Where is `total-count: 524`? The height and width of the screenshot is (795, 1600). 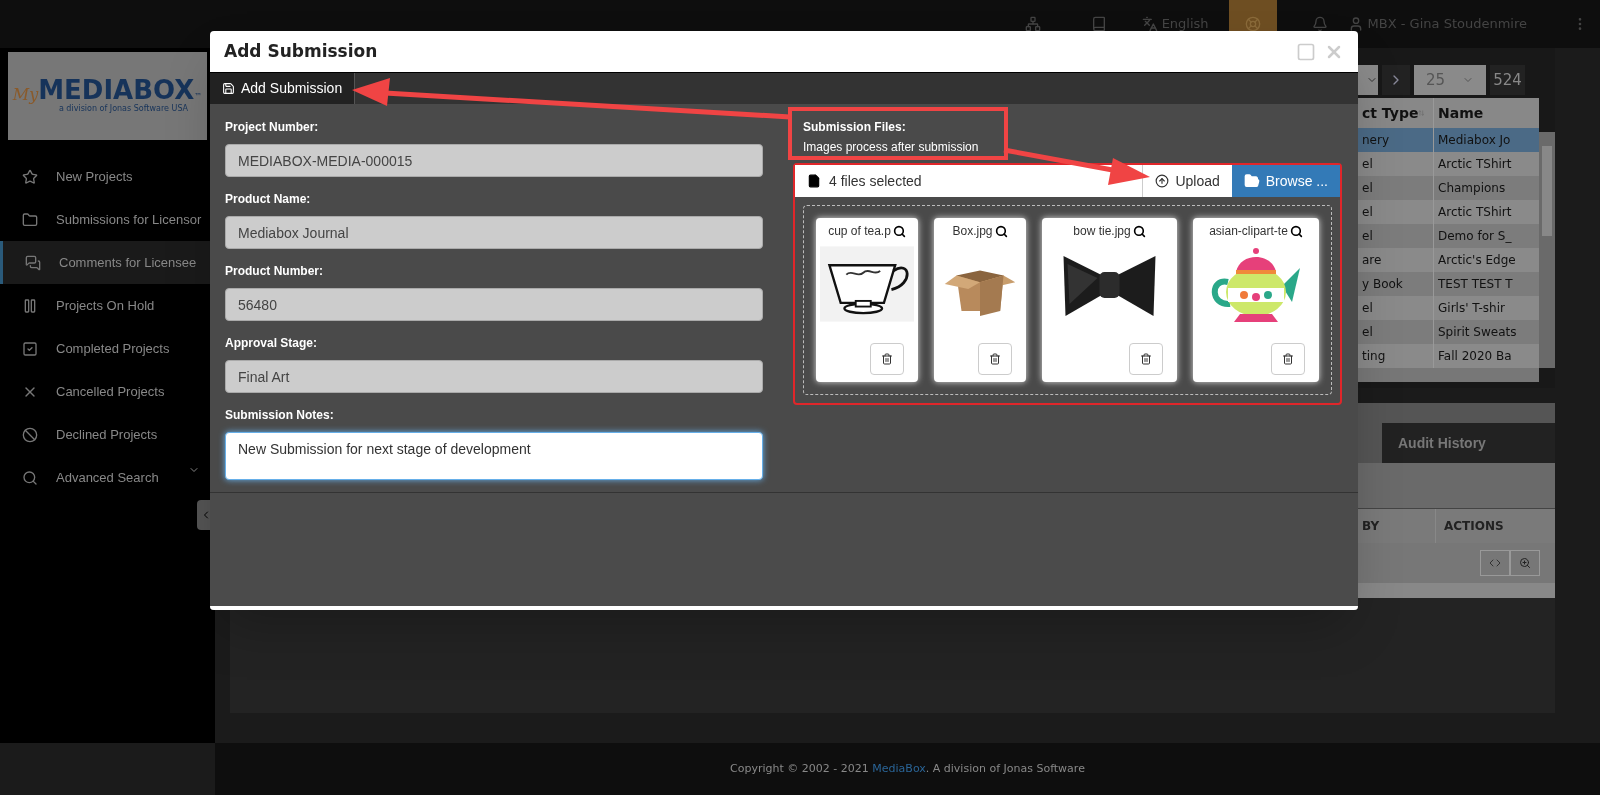 total-count: 524 is located at coordinates (1507, 80).